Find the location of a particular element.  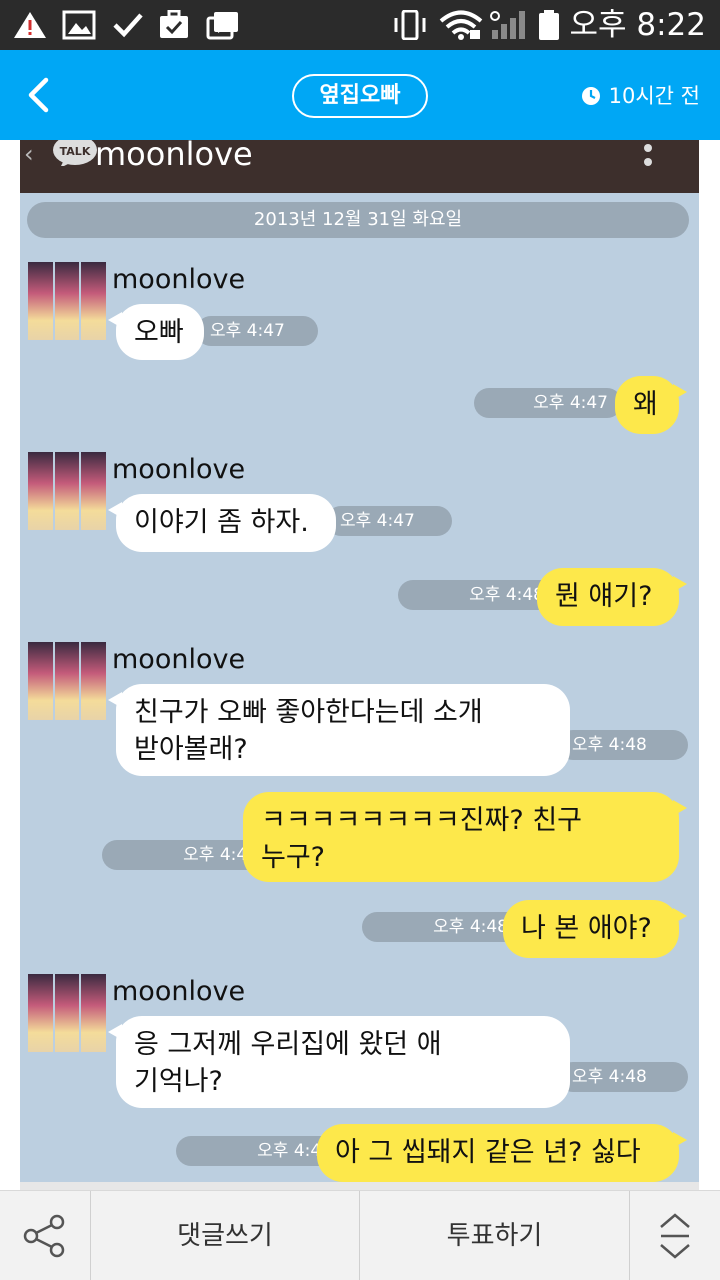

message-text-line: 오빠 is located at coordinates (159, 332).